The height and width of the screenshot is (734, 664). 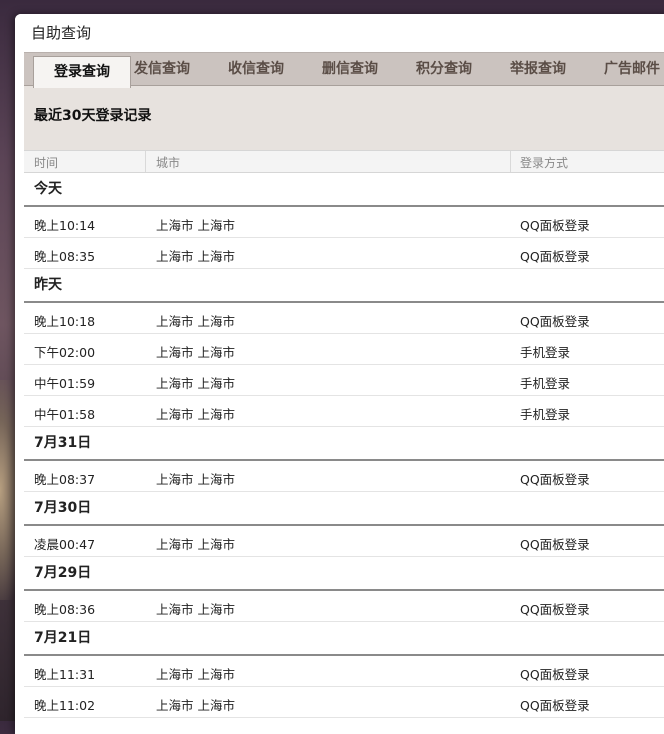 I want to click on table-row: 凌晨00:47 上海市 上海市 QQ面板登录, so click(x=344, y=541).